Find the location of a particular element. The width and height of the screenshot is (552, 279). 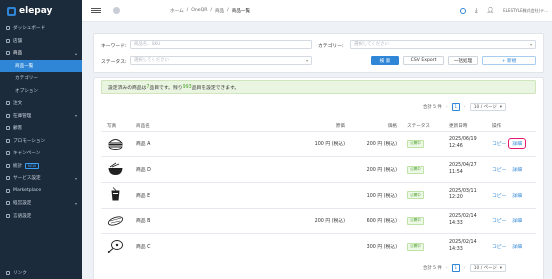

sidebar-item: 顧客 is located at coordinates (41, 128).